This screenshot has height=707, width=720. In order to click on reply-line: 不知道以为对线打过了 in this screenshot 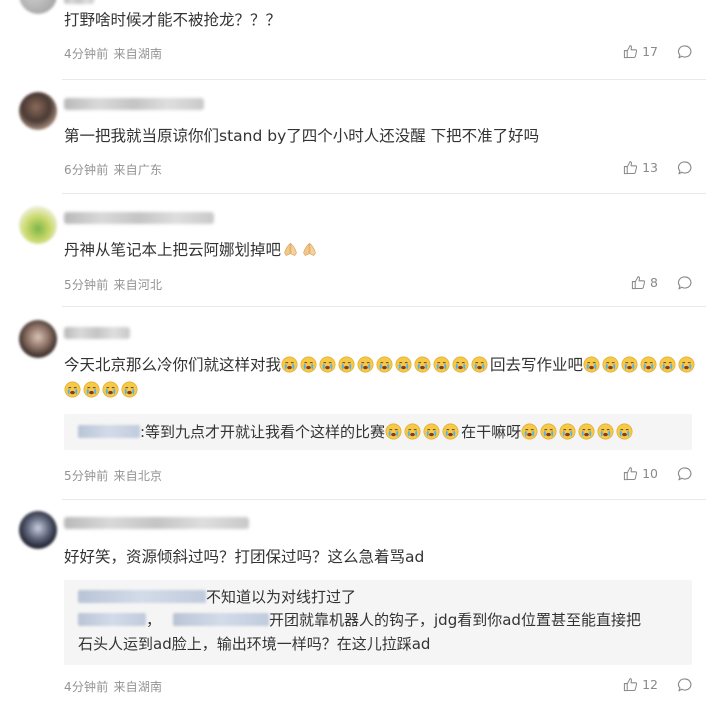, I will do `click(217, 597)`.